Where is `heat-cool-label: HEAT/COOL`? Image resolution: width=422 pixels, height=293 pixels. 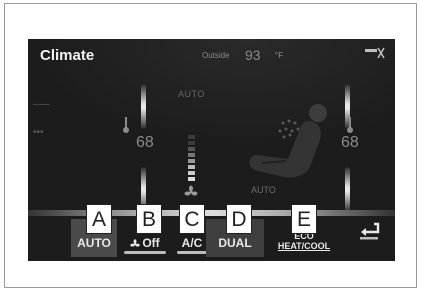 heat-cool-label: HEAT/COOL is located at coordinates (304, 246).